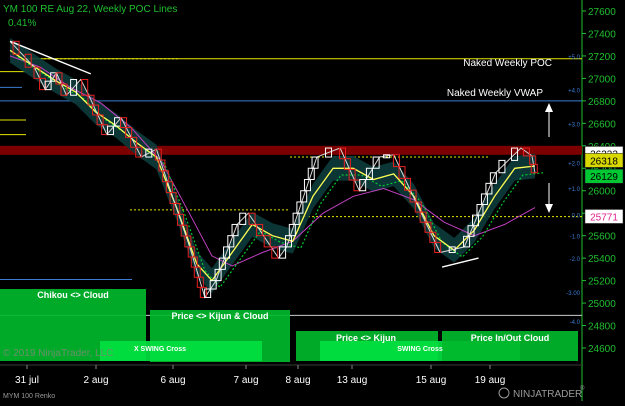 Image resolution: width=625 pixels, height=406 pixels. What do you see at coordinates (602, 34) in the screenshot?
I see `price-tick-label: 27400` at bounding box center [602, 34].